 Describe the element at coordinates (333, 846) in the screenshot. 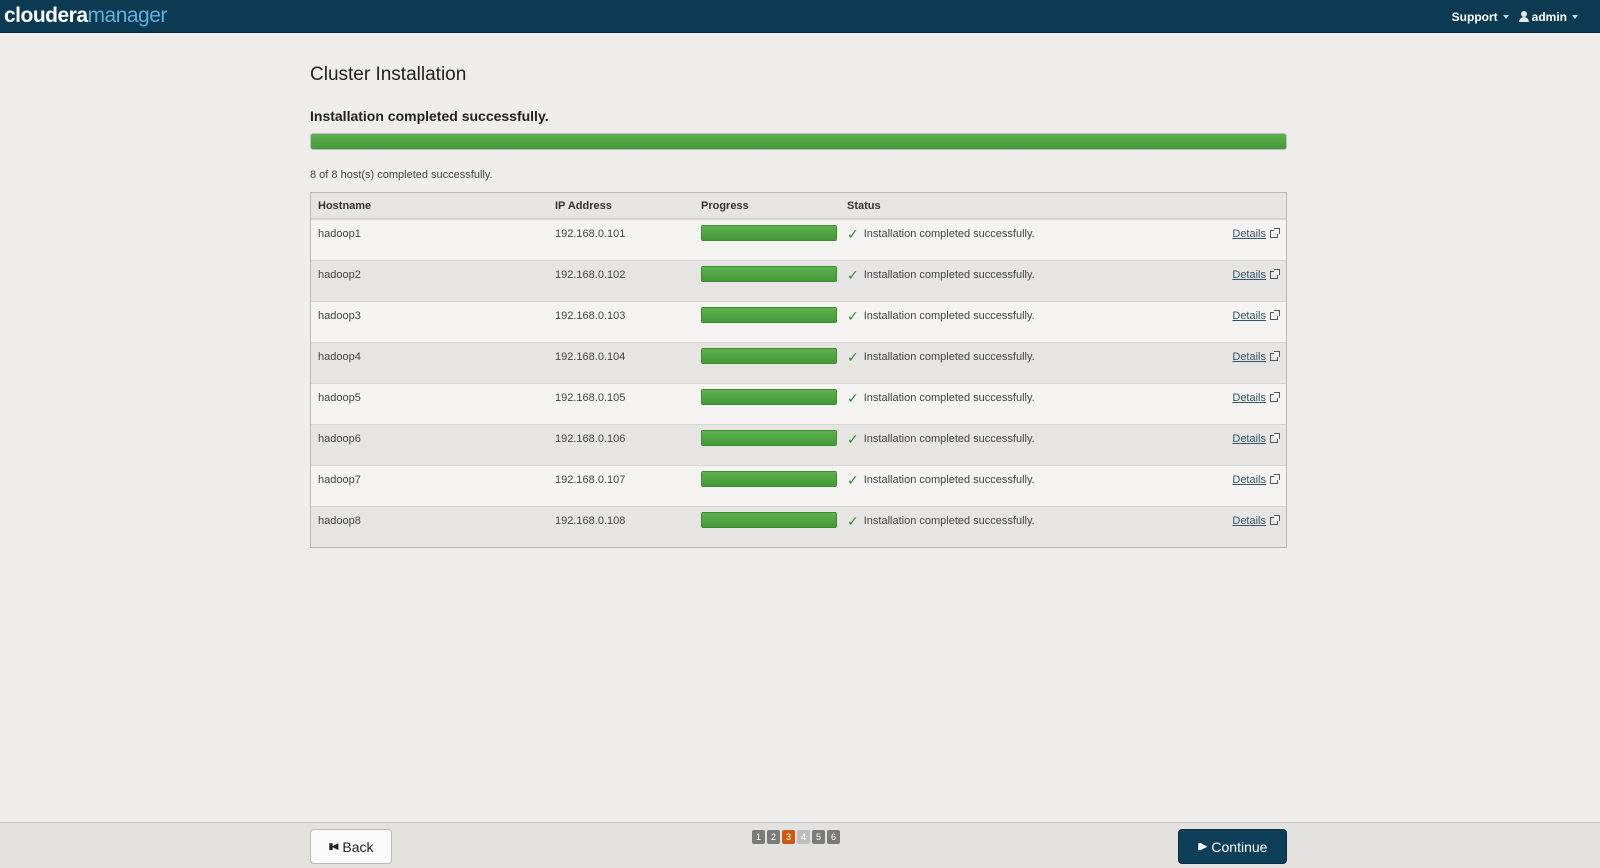

I see `step-backward-icon: ▮◀` at that location.